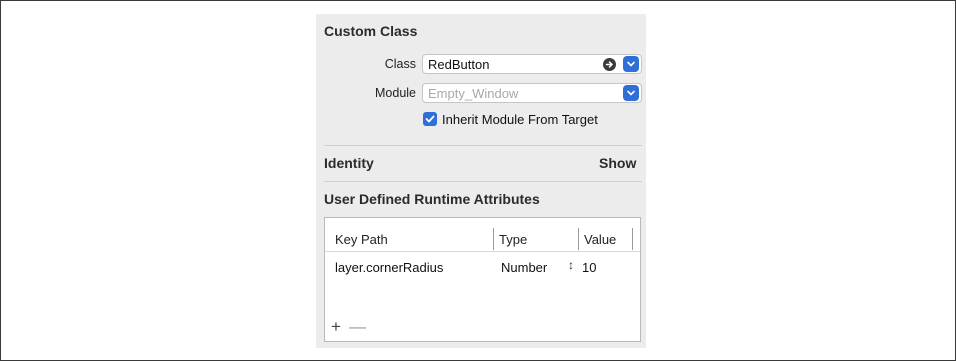  I want to click on column-header-value: Value, so click(600, 239).